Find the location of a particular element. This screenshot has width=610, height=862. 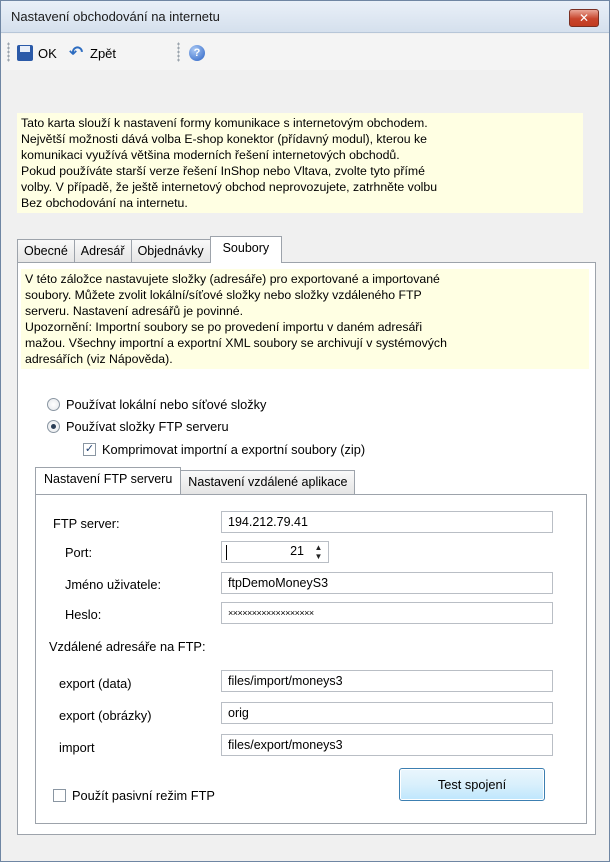

main-tabs: Obecné Adresář Objednávky Soubory is located at coordinates (150, 249).